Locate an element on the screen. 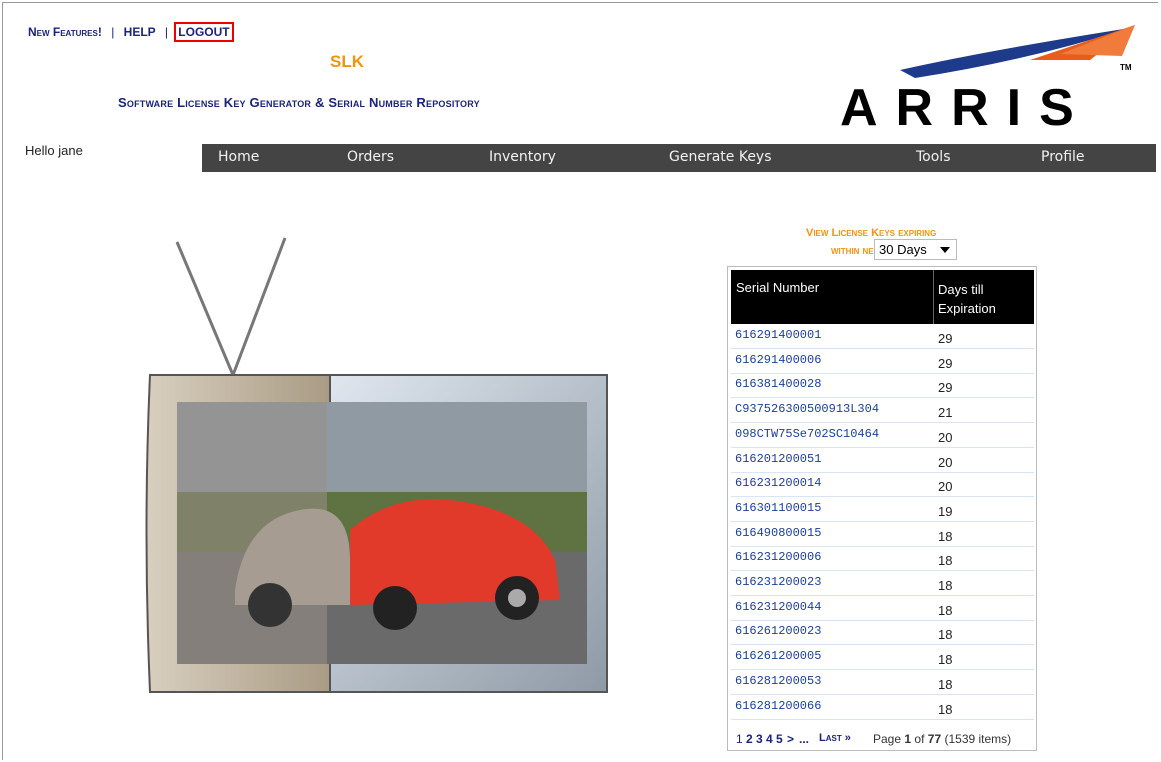 Image resolution: width=1161 pixels, height=762 pixels. page-1-link: 1 is located at coordinates (739, 739).